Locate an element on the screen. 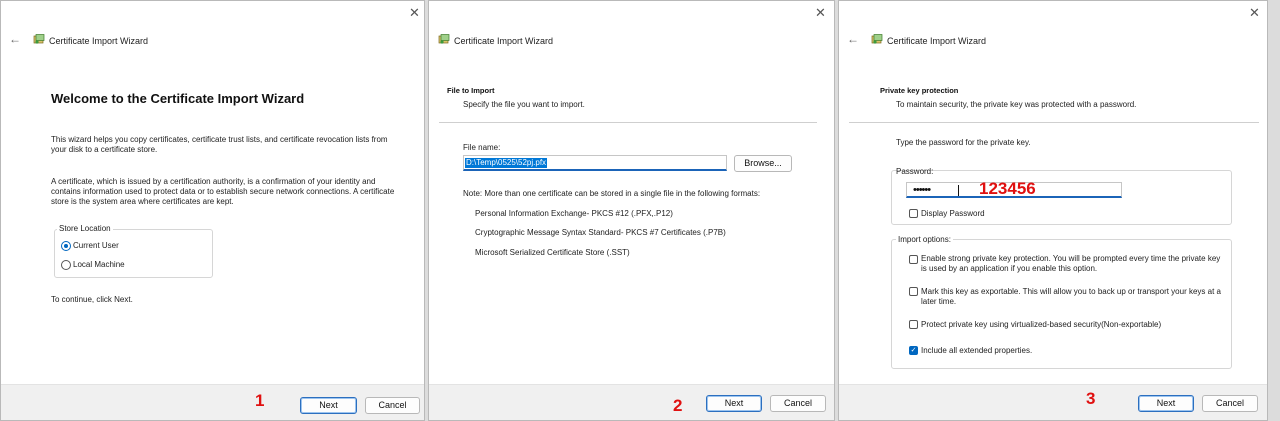  extended-properties-checkbox: ✓ is located at coordinates (913, 350).